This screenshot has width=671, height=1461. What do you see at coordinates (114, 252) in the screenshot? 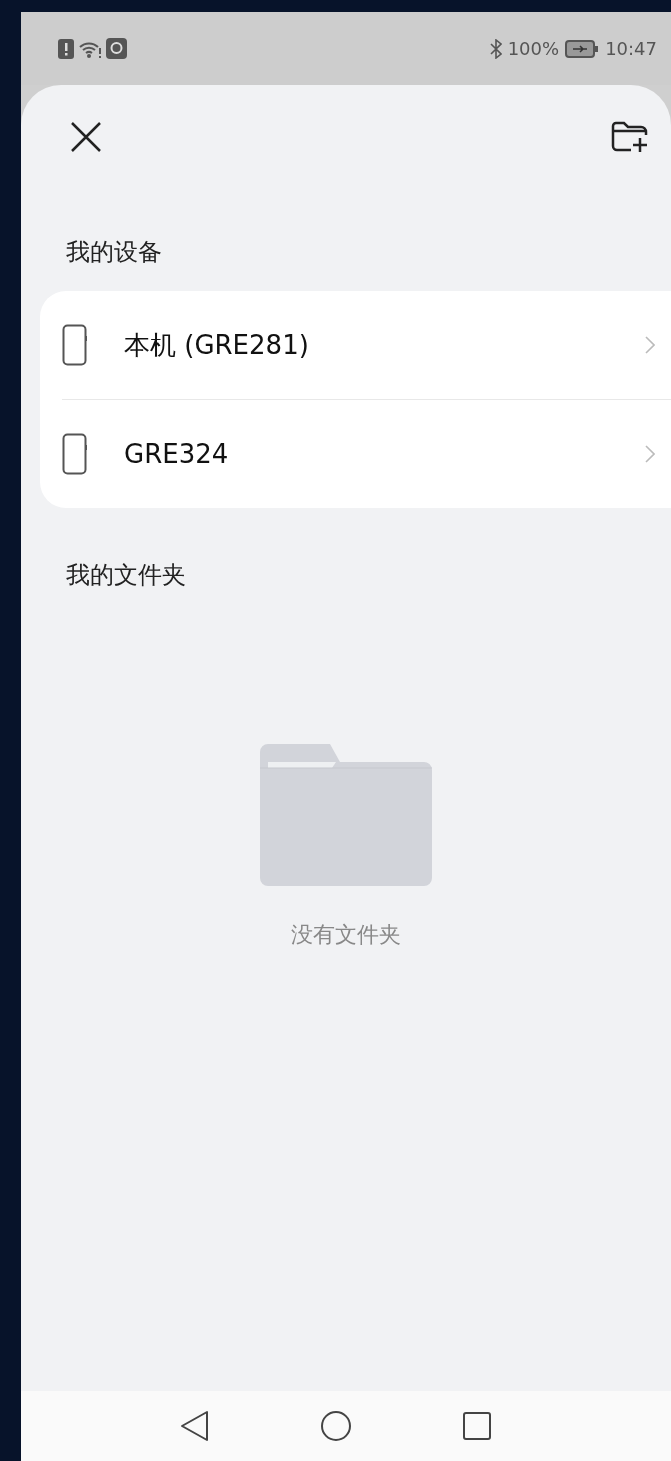
I see `section-title: 我的设备` at bounding box center [114, 252].